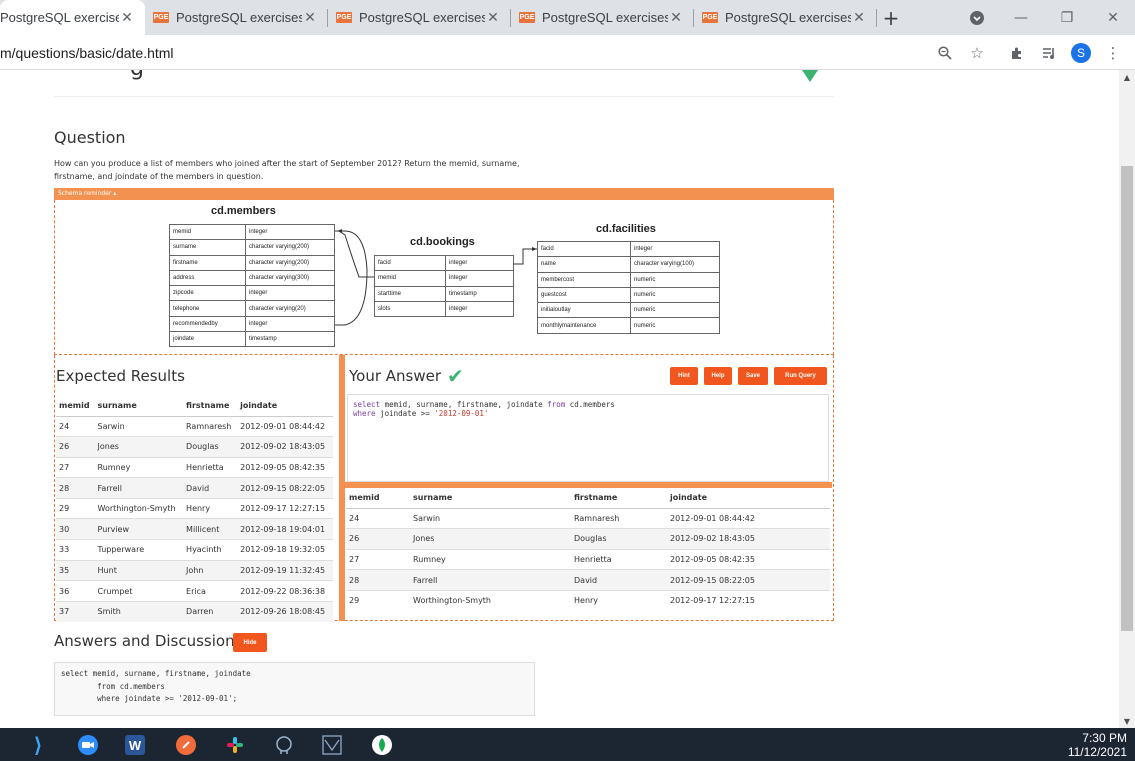 This screenshot has height=761, width=1135. What do you see at coordinates (38, 746) in the screenshot?
I see `vscode-icon: ⟩` at bounding box center [38, 746].